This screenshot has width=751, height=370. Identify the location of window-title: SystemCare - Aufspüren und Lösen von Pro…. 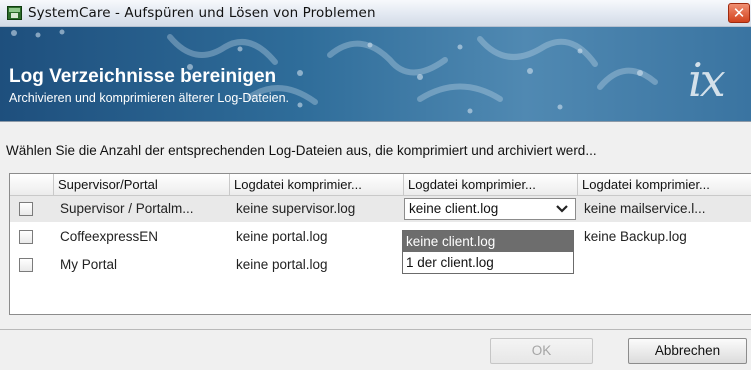
(202, 13).